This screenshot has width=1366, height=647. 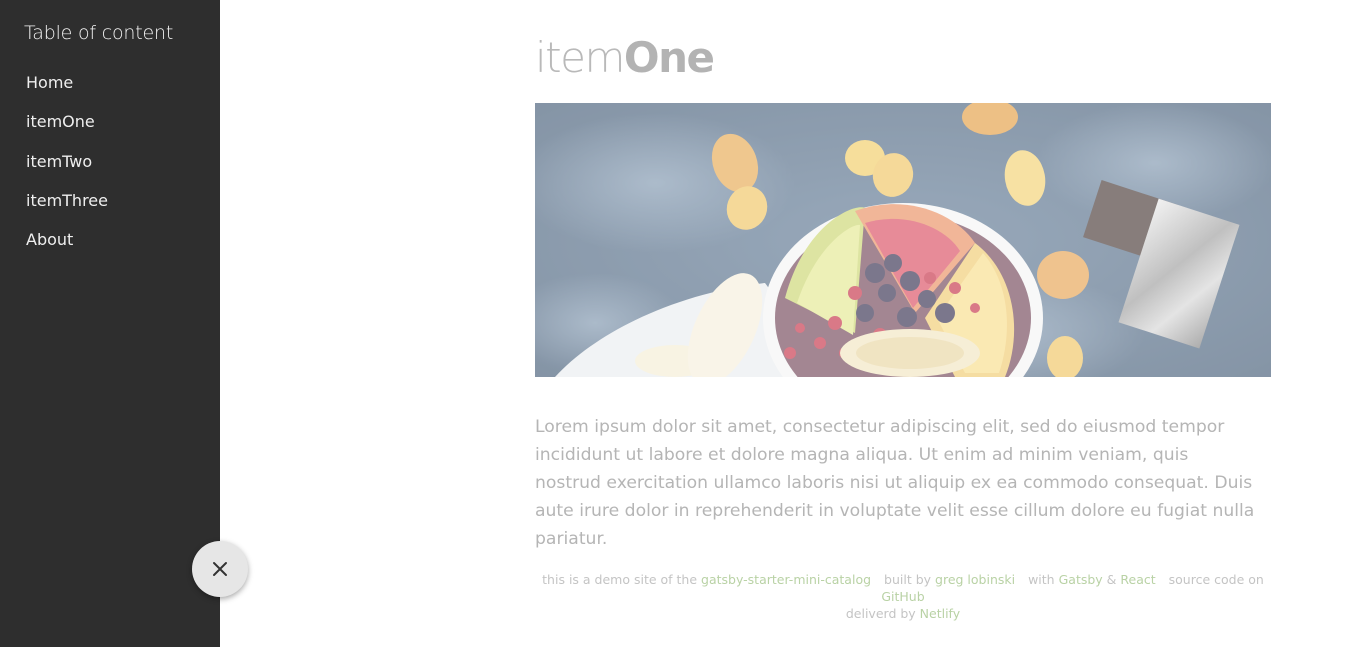 I want to click on sidebar-item-itemone: itemOne, so click(x=67, y=130).